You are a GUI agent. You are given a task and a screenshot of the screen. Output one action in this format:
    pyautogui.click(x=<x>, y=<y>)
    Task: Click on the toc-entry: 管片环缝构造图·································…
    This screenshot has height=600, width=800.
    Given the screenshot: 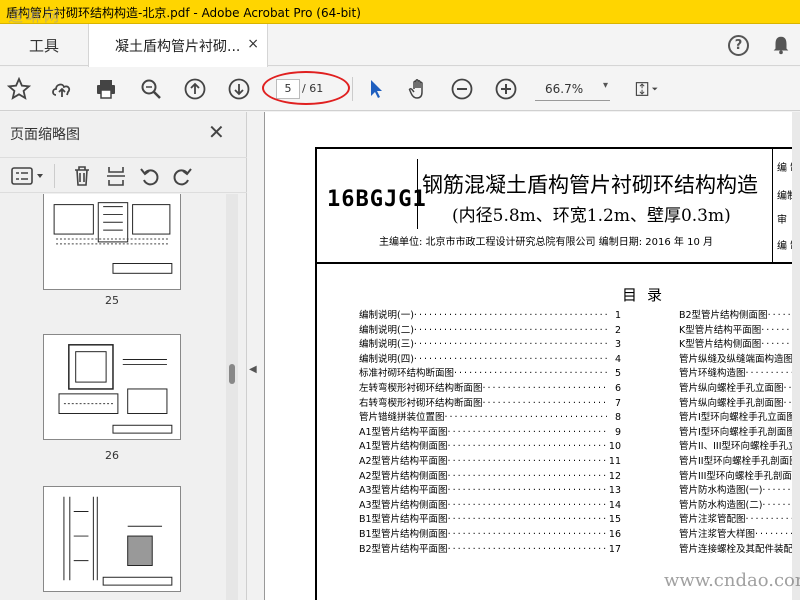 What is the action you would take?
    pyautogui.click(x=739, y=374)
    